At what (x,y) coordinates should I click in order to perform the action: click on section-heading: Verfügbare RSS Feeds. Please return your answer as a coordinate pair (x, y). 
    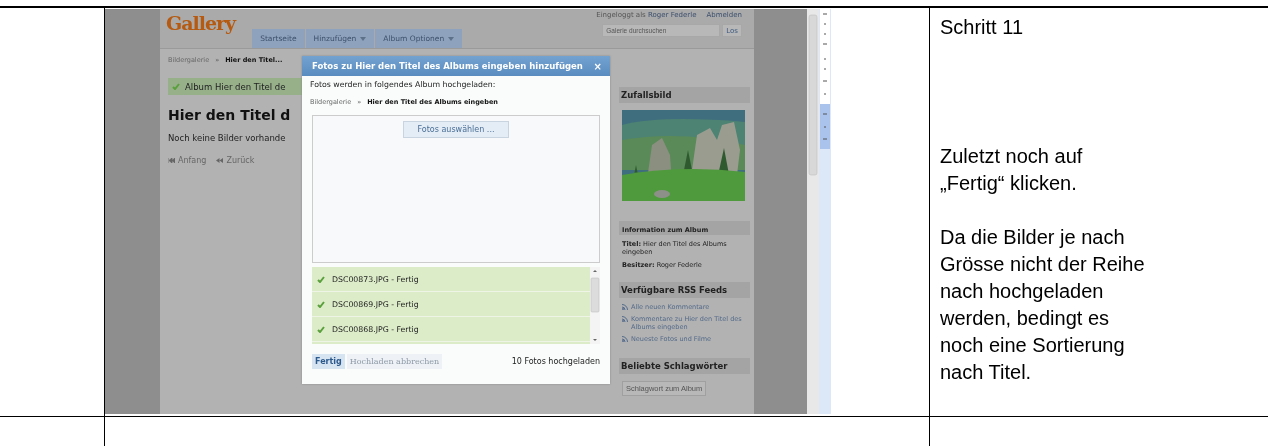
    Looking at the image, I should click on (684, 290).